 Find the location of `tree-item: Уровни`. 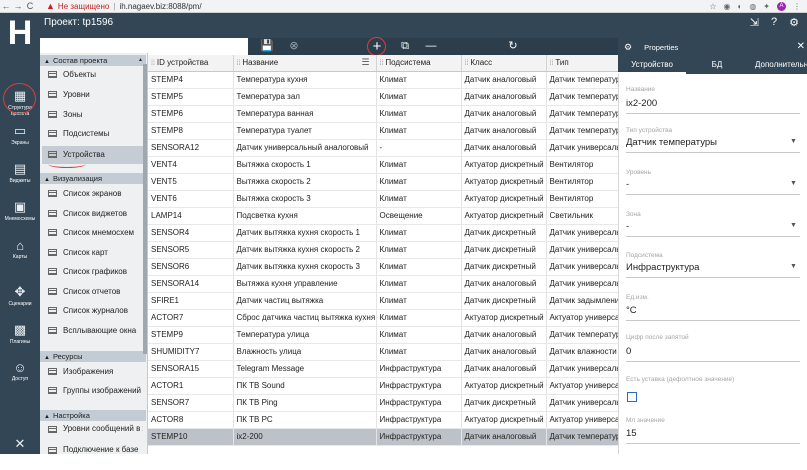

tree-item: Уровни is located at coordinates (92, 95).